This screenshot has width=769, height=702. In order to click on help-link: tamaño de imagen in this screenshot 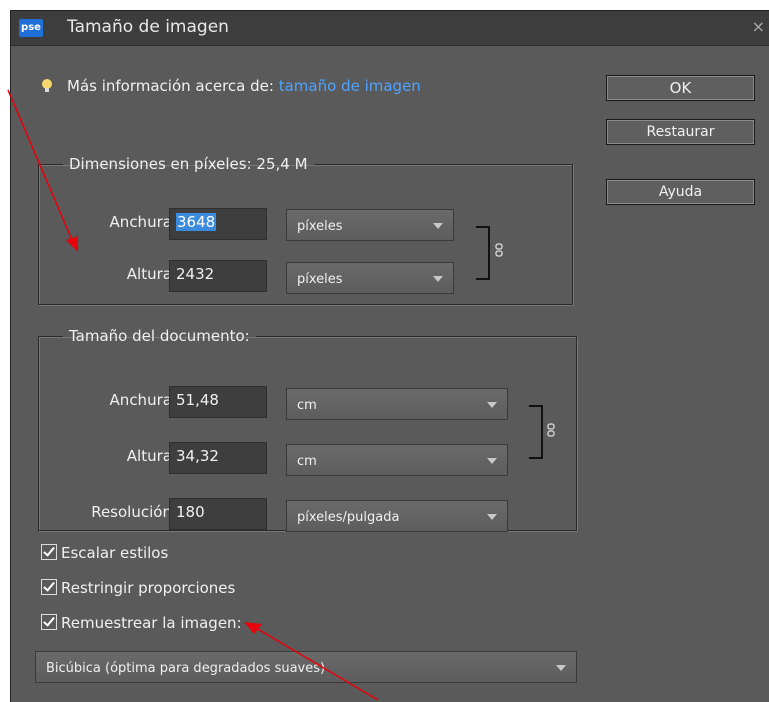, I will do `click(350, 86)`.